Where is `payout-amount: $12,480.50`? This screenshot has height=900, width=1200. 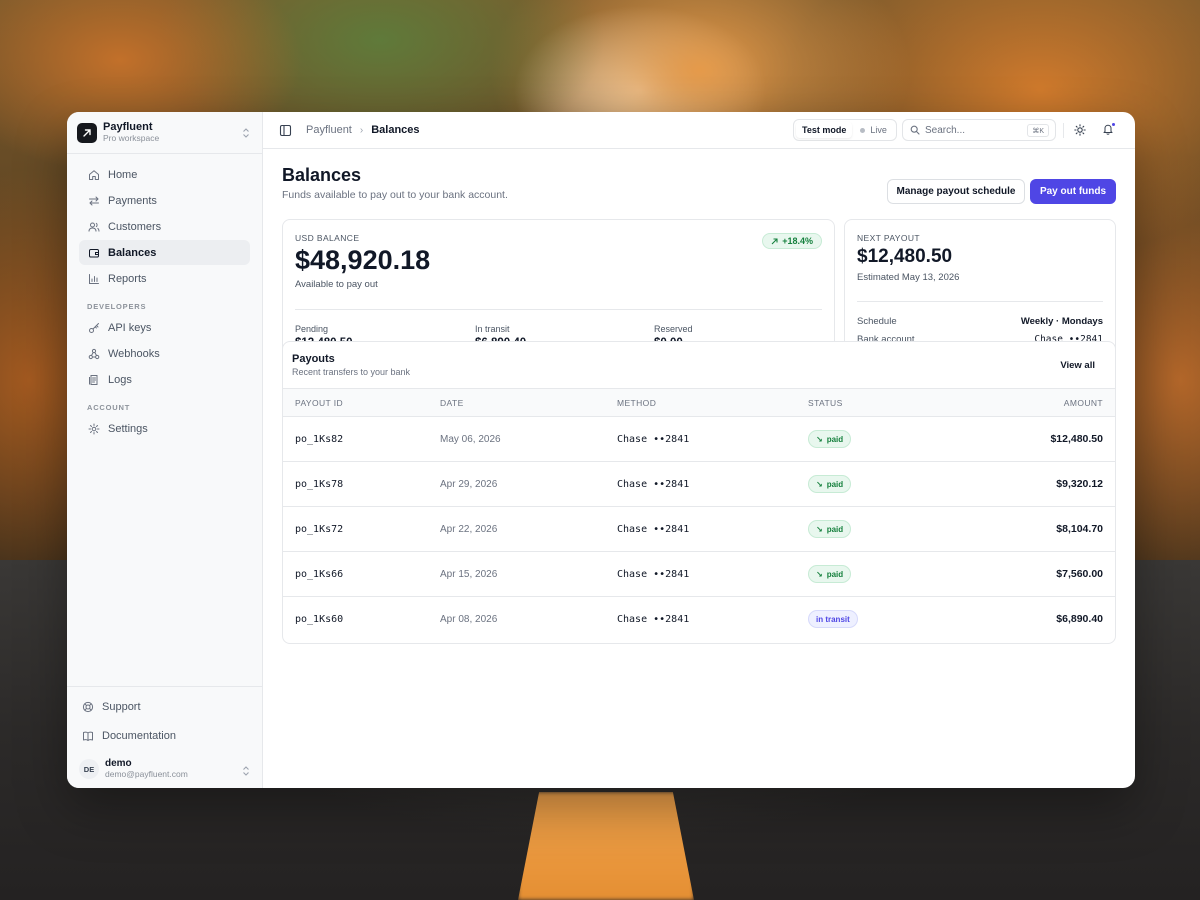
payout-amount: $12,480.50 is located at coordinates (1076, 439).